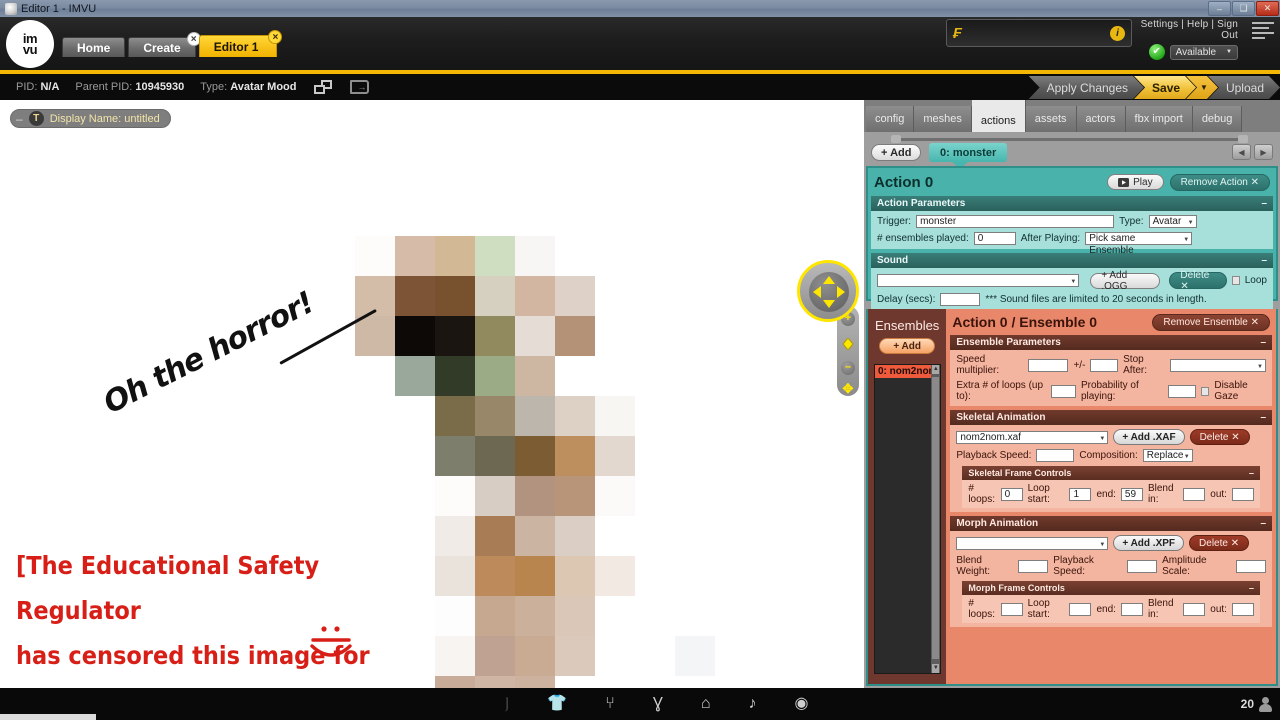 This screenshot has width=1280, height=720. What do you see at coordinates (1032, 437) in the screenshot?
I see `skeletal-file-select: nom2nom.xaf` at bounding box center [1032, 437].